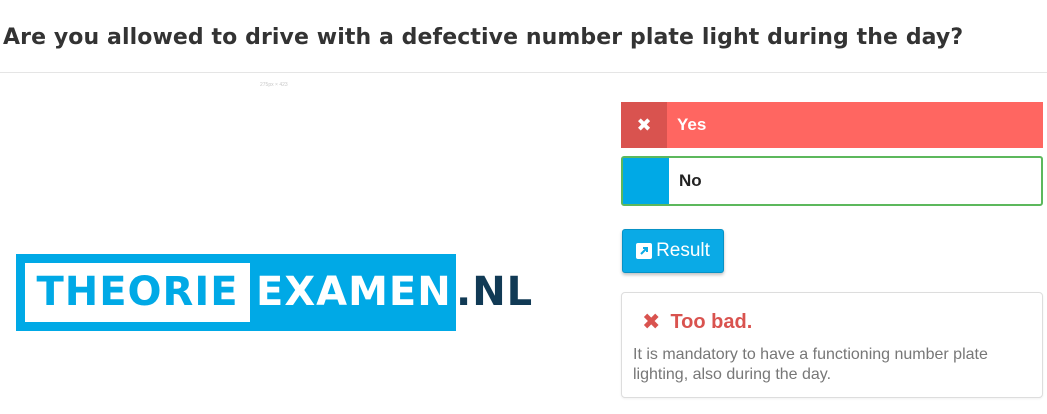  What do you see at coordinates (683, 250) in the screenshot?
I see `result-button-label: Result` at bounding box center [683, 250].